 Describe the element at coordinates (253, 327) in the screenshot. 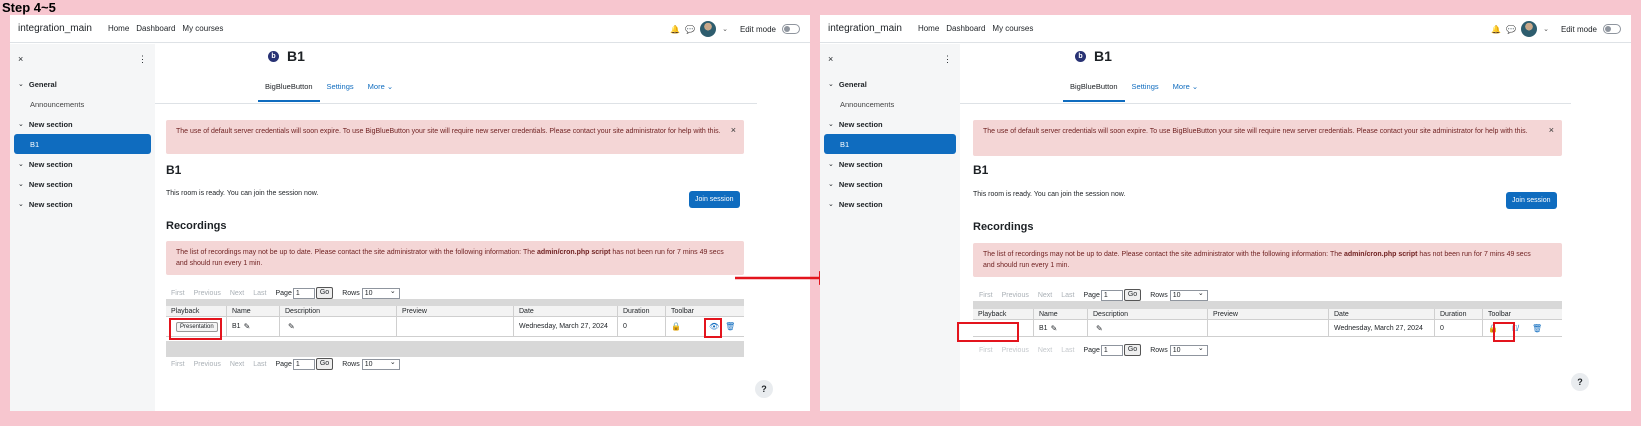

I see `cell-name: B1 ✎` at that location.